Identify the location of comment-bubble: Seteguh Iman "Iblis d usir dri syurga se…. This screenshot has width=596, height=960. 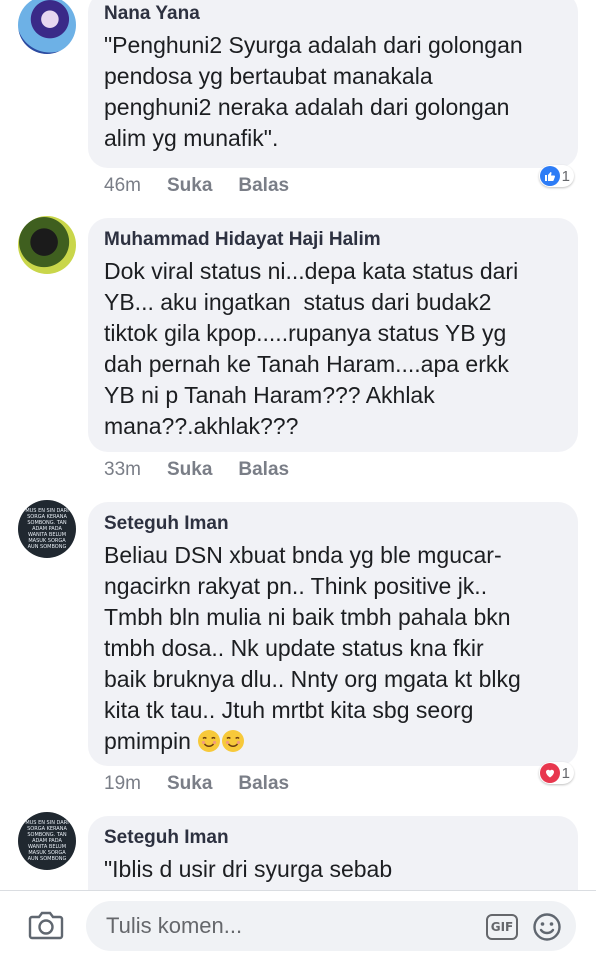
(333, 853).